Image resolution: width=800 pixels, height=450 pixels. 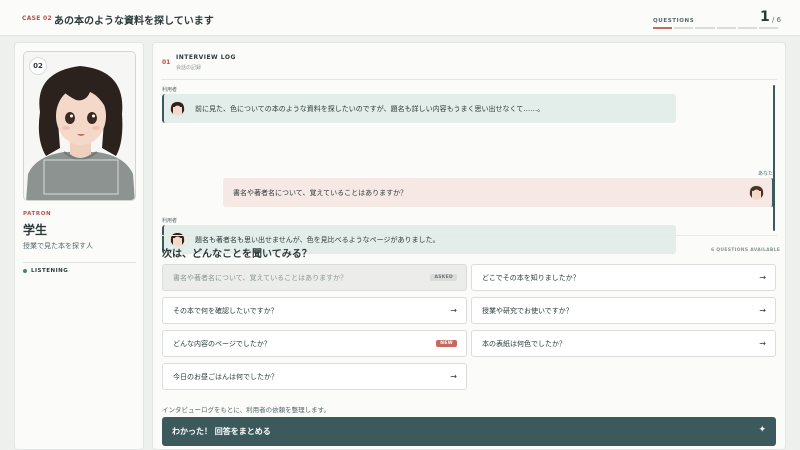 I want to click on status-dot-icon, so click(x=25, y=271).